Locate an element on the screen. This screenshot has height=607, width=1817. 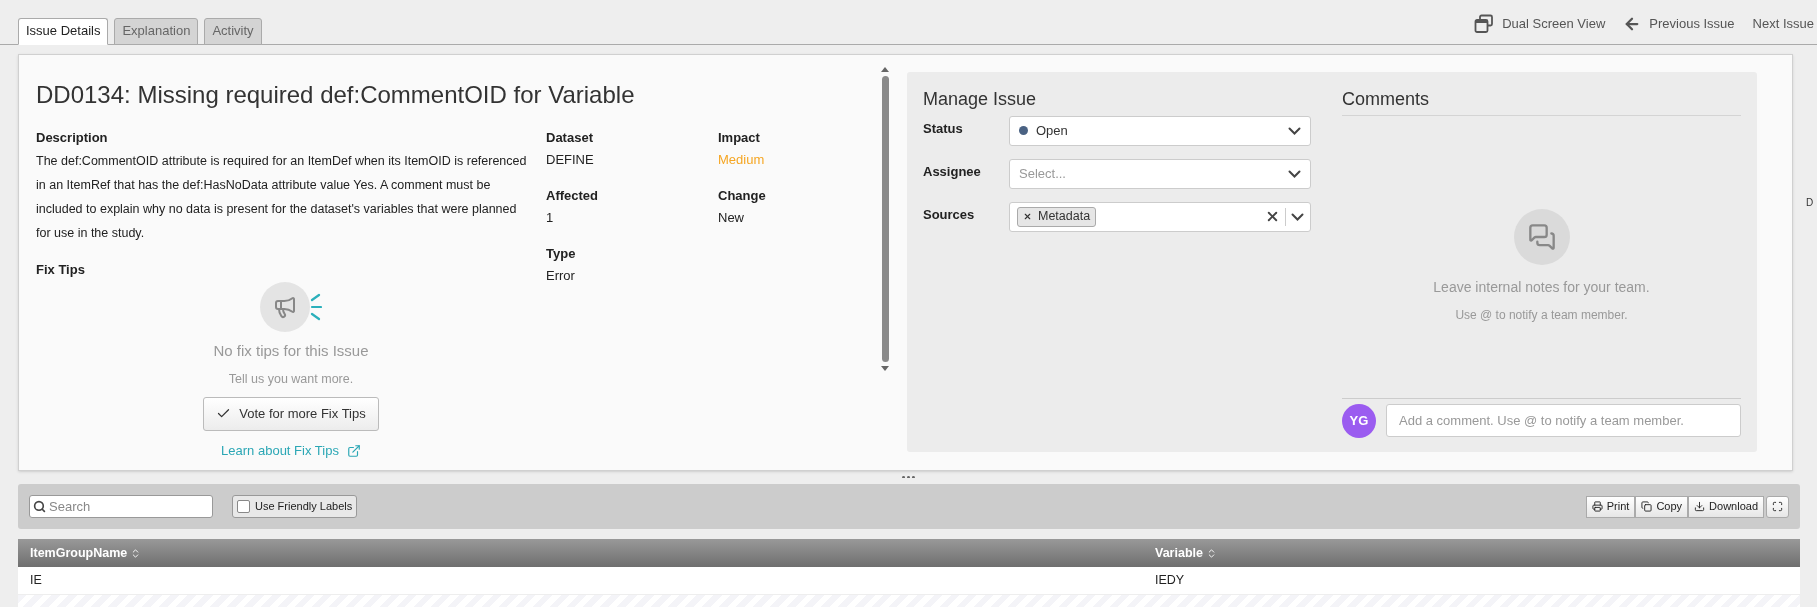
description-text: The def:CommentOID attribute is required for an ItemDef when its ItemOID is referenced in an ItemRef that has the def:HasNoData attribute value Yes. A comment must be included to explain why no data is present for the dataset's variables that were planned for use in the study. is located at coordinates (282, 197).